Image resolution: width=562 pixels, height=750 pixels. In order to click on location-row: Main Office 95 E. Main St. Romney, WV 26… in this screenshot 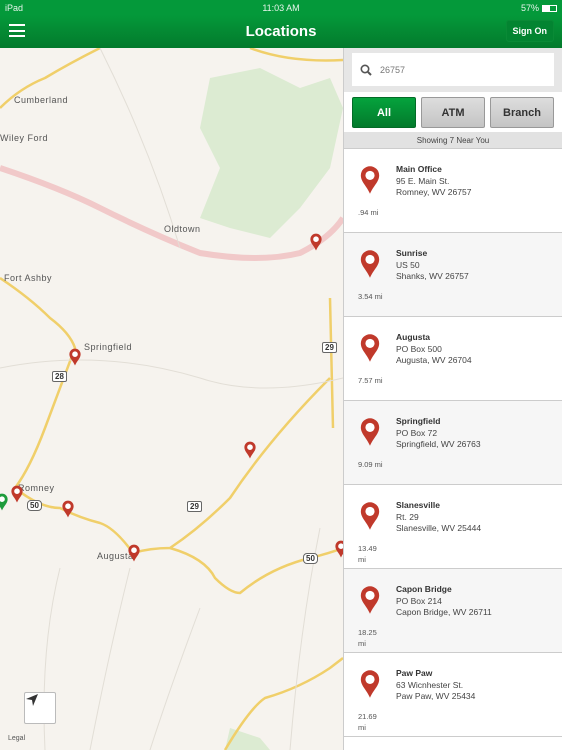, I will do `click(453, 191)`.